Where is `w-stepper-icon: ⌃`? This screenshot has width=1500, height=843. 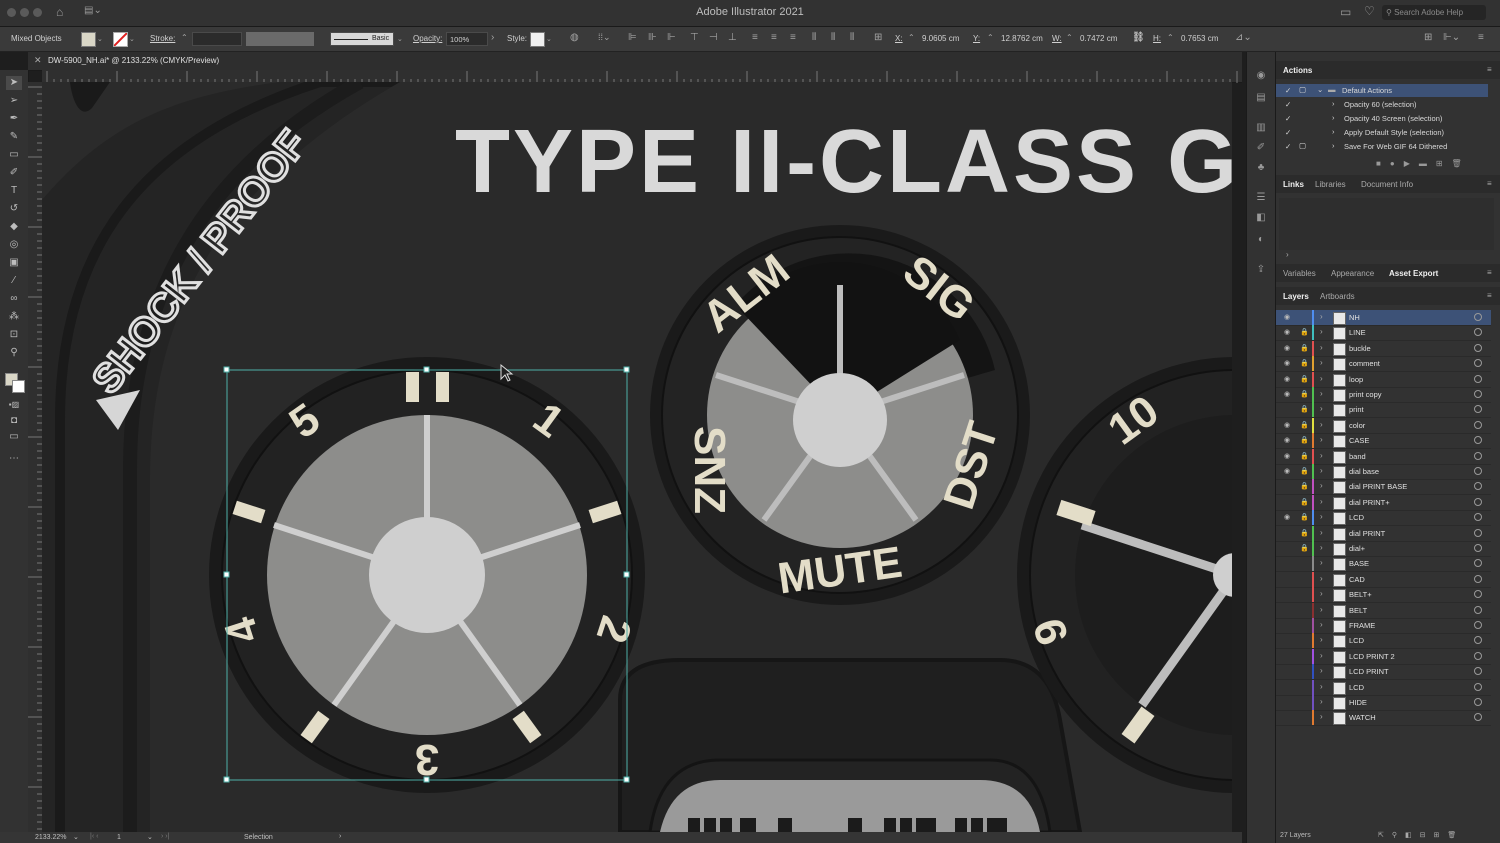 w-stepper-icon: ⌃ is located at coordinates (1069, 37).